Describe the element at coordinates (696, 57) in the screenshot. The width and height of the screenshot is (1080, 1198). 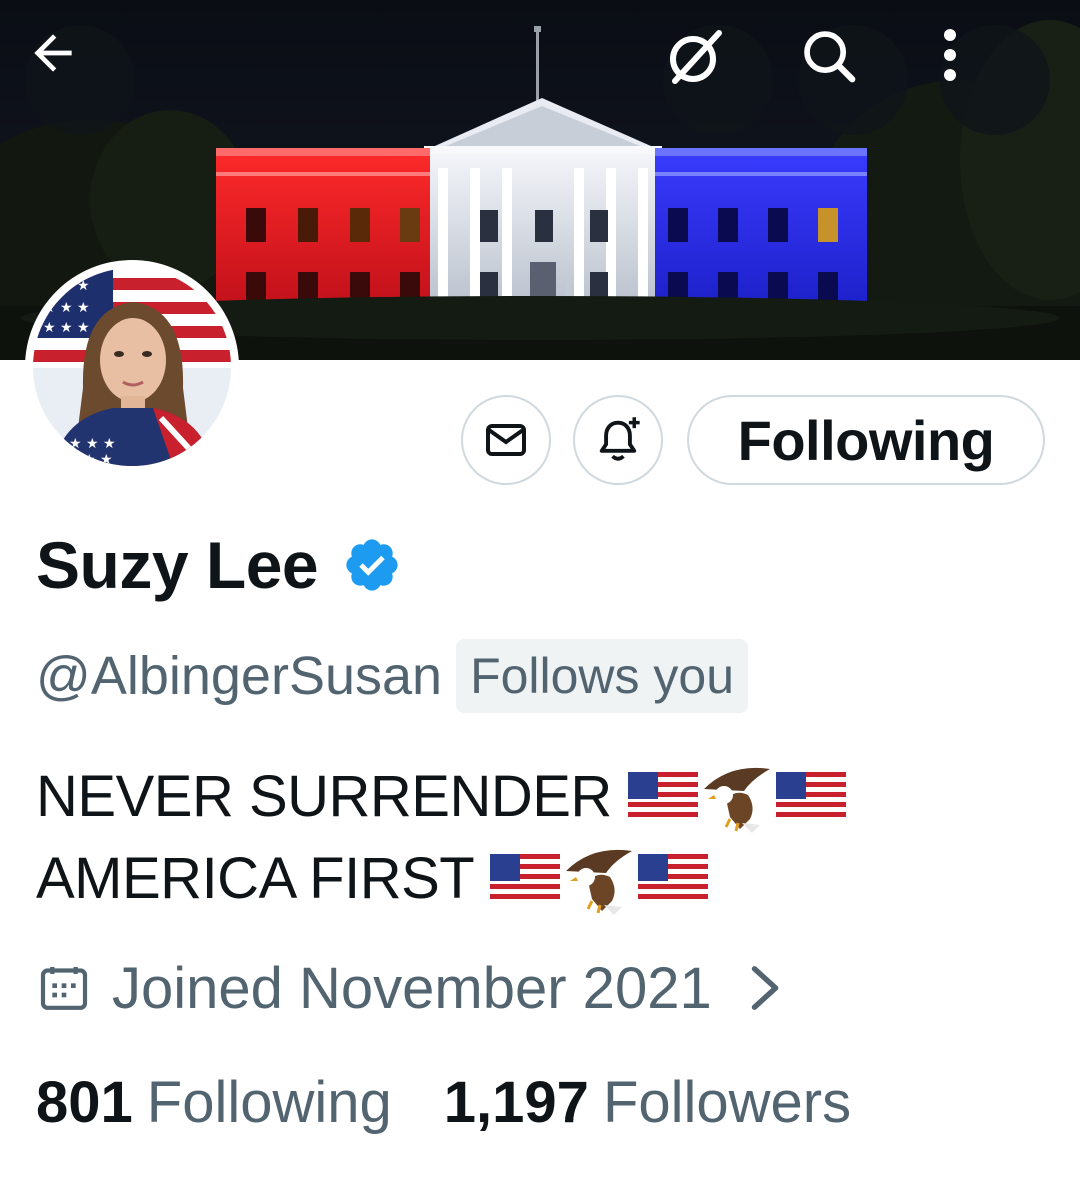
I see `grok-icon` at that location.